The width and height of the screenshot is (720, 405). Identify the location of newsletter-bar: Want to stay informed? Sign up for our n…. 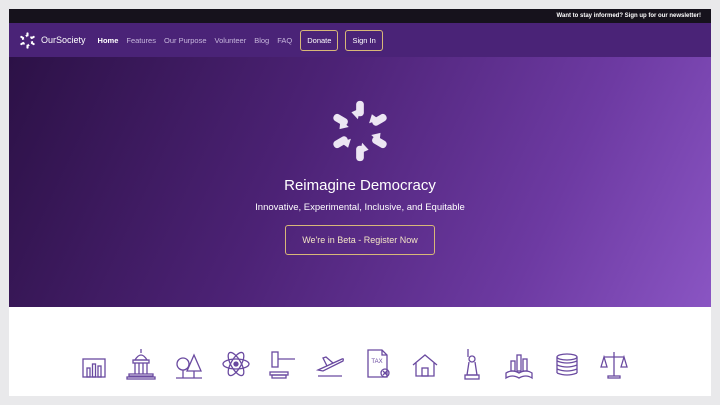
(360, 16).